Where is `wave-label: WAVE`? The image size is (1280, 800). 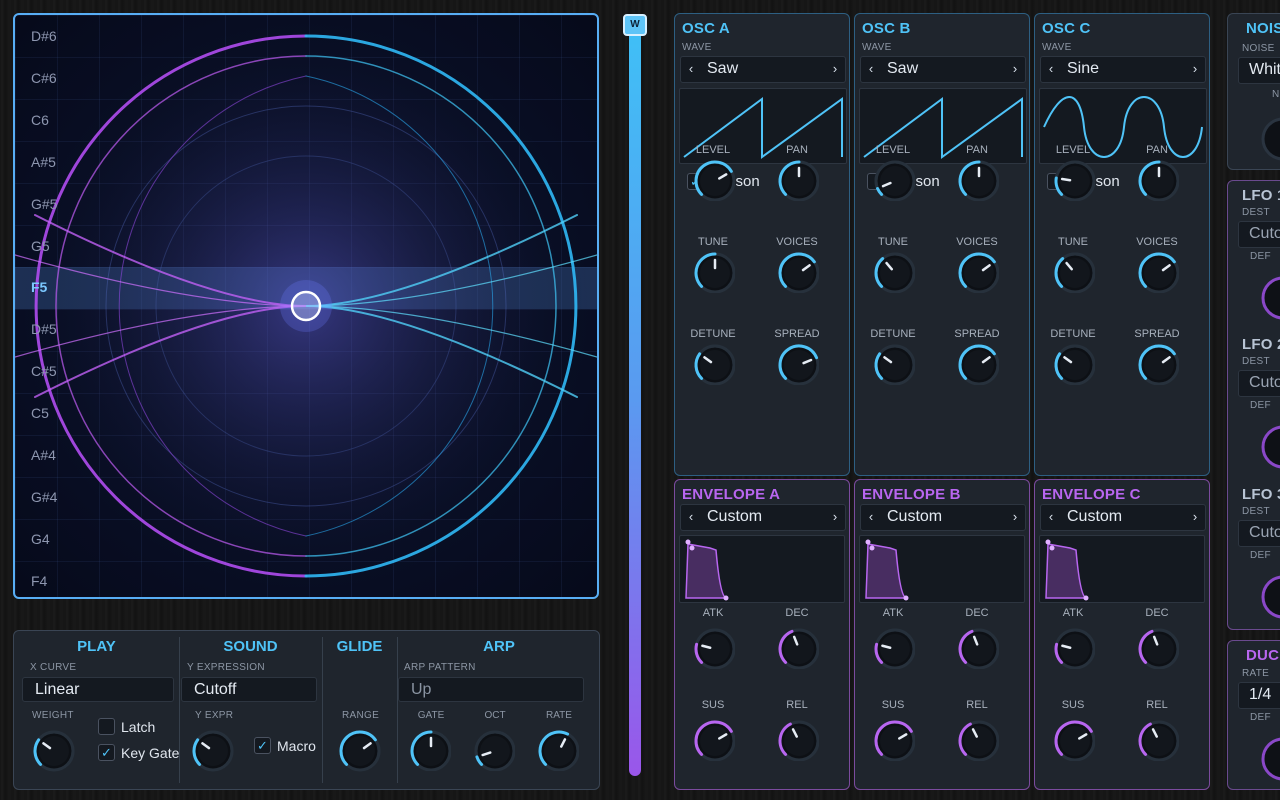 wave-label: WAVE is located at coordinates (1057, 47).